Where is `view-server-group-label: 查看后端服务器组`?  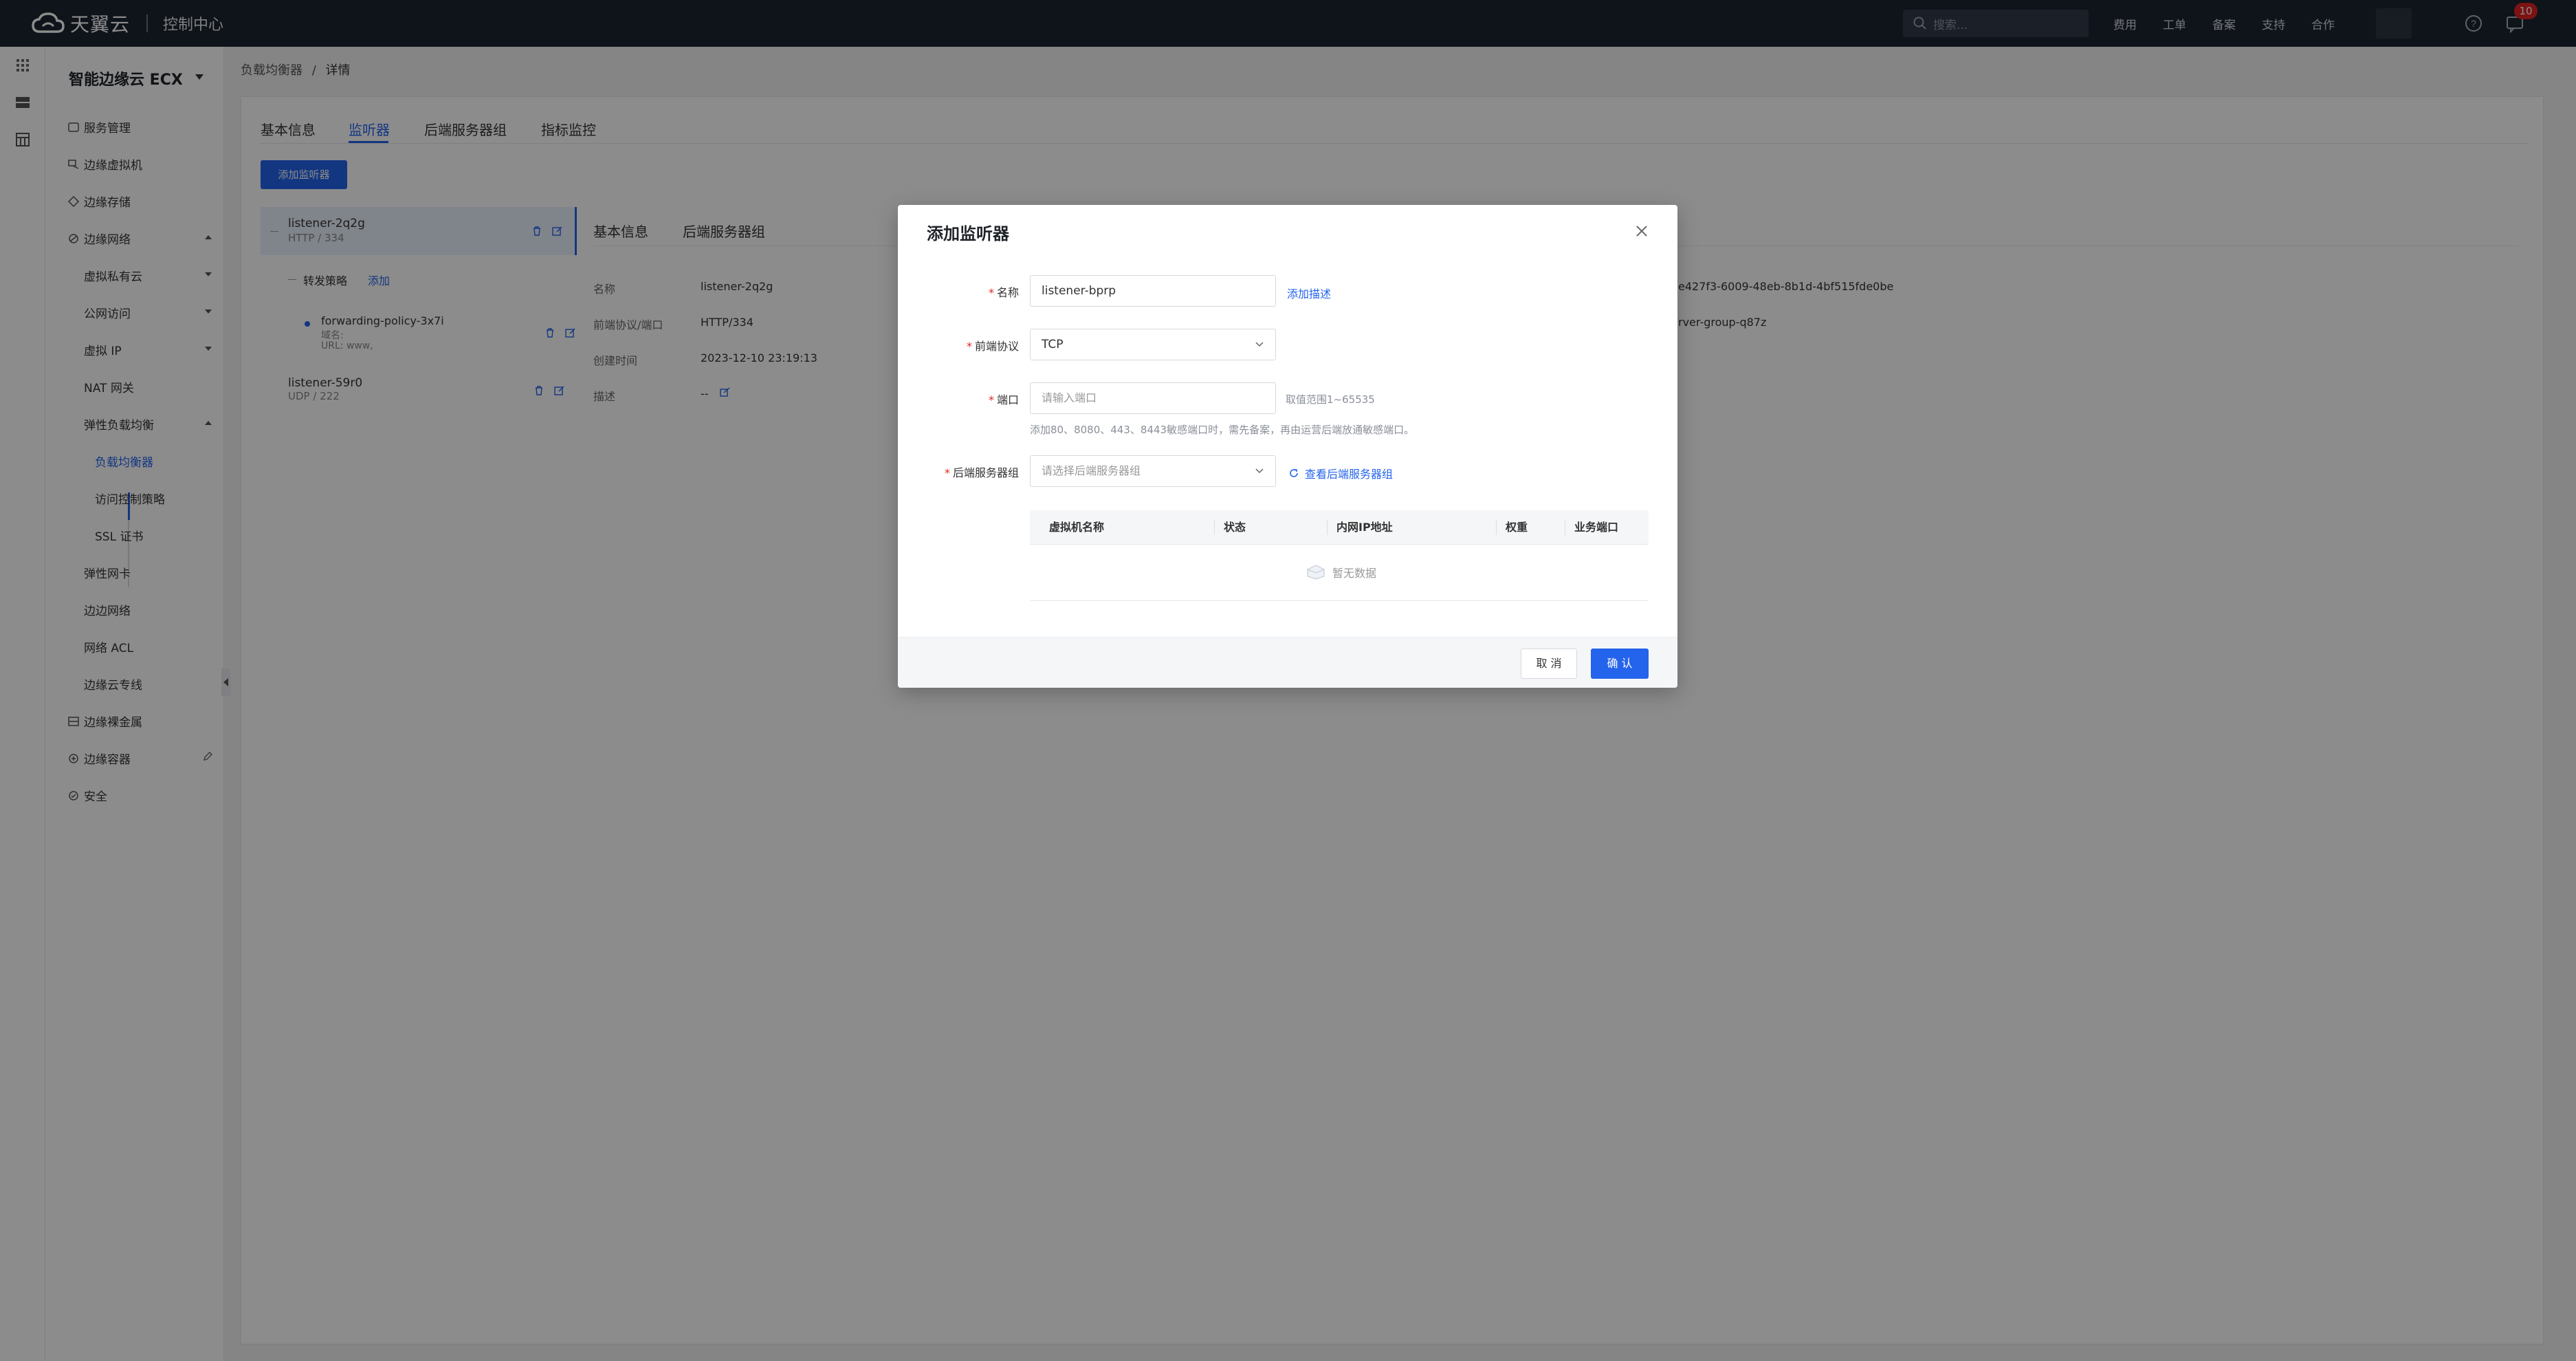
view-server-group-label: 查看后端服务器组 is located at coordinates (1349, 474).